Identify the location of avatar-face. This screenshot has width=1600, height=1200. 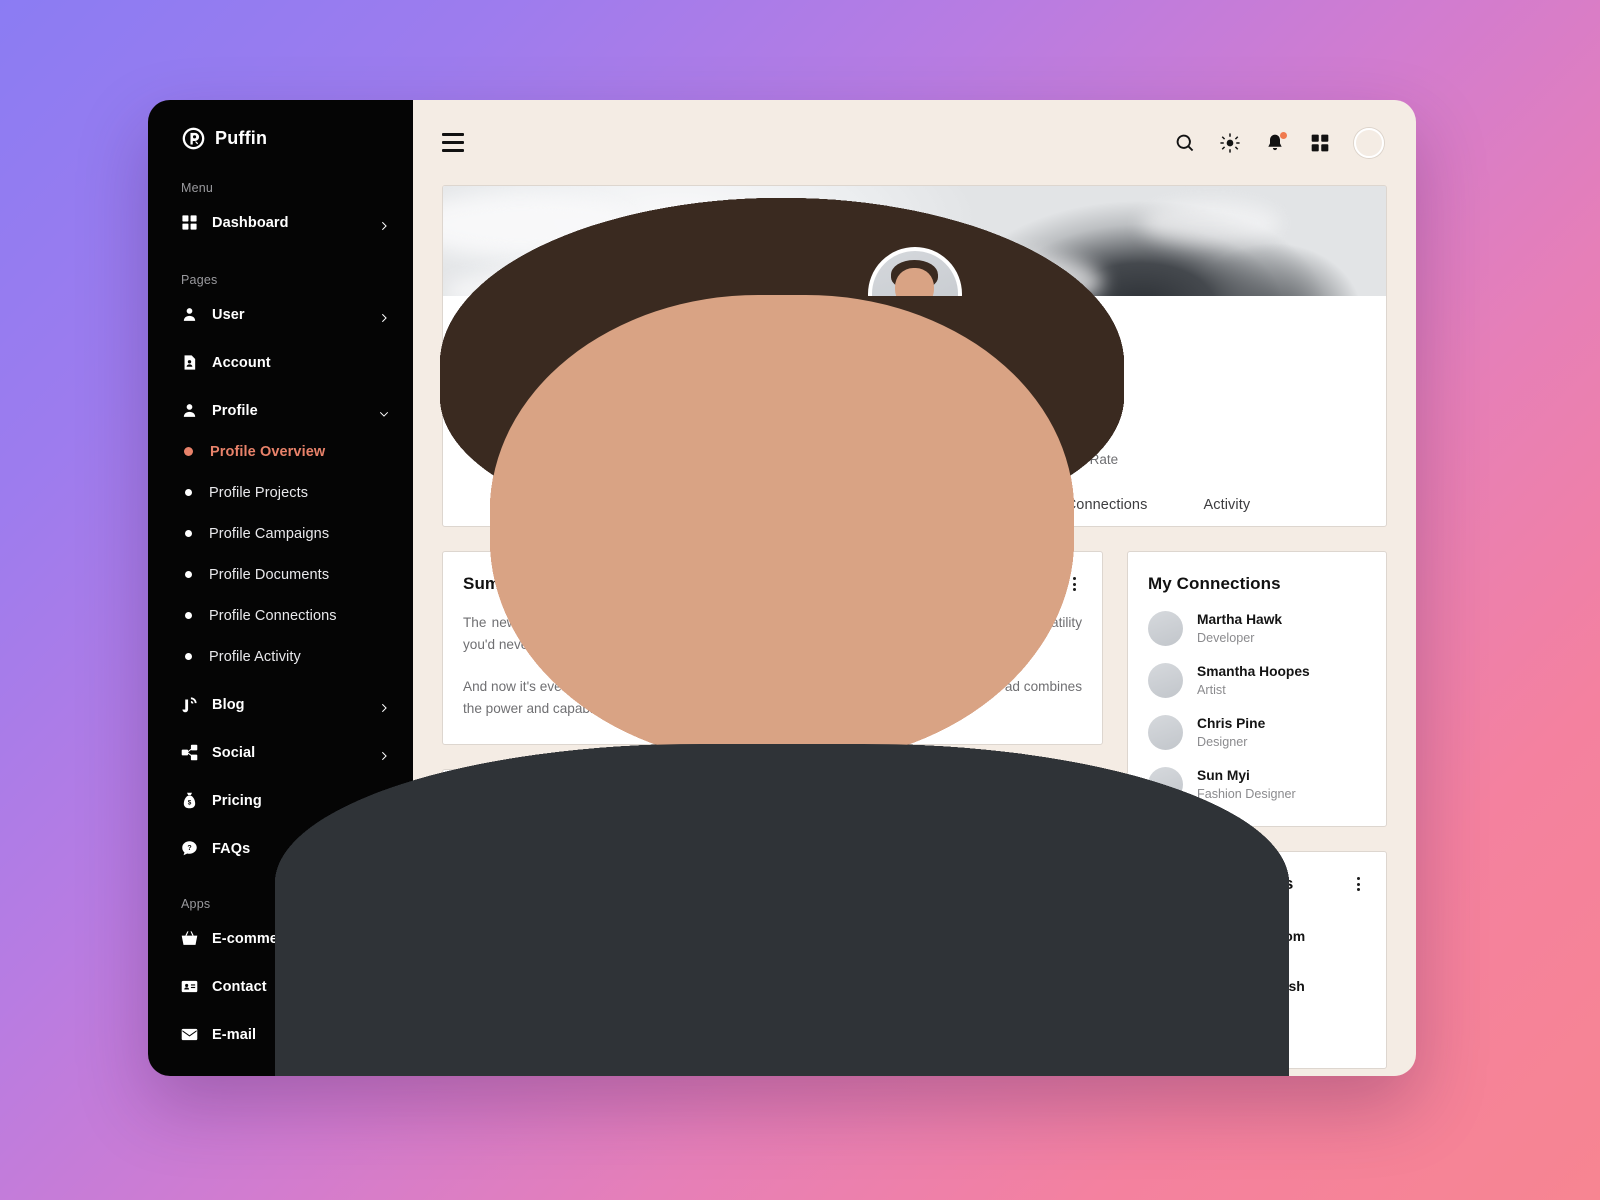
(915, 273).